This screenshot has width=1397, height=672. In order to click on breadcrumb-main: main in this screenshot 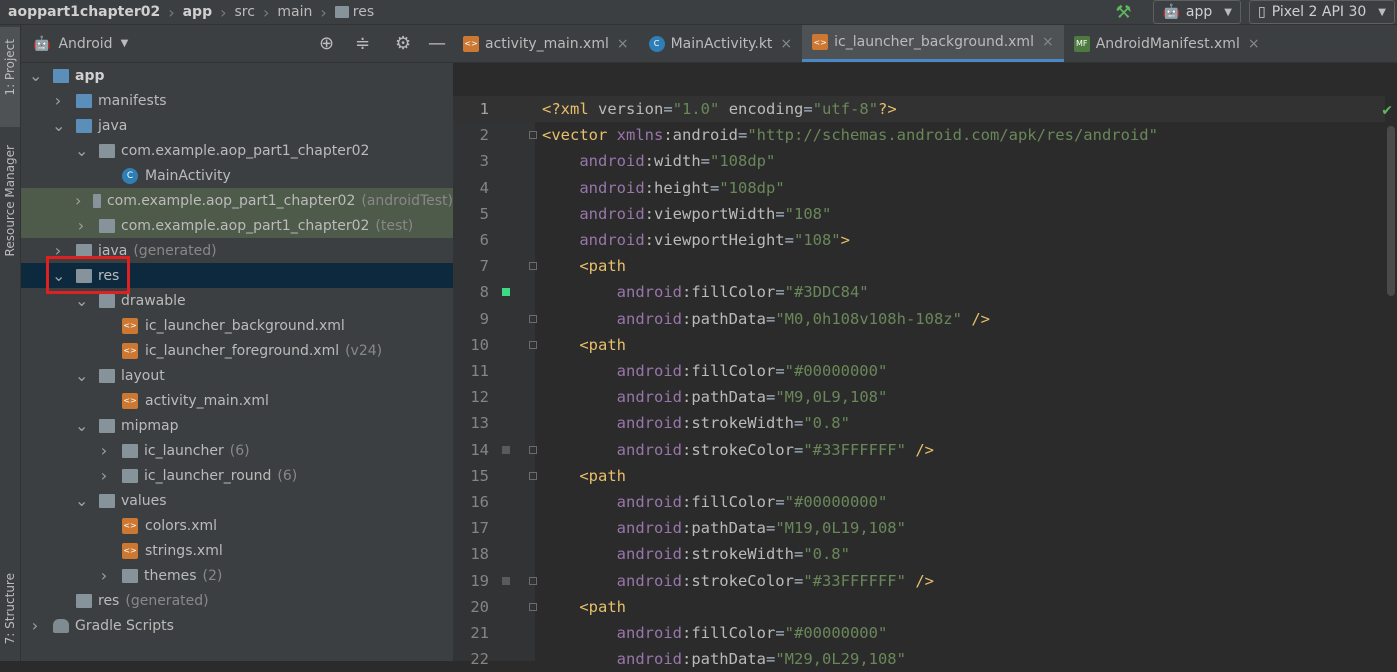, I will do `click(294, 12)`.